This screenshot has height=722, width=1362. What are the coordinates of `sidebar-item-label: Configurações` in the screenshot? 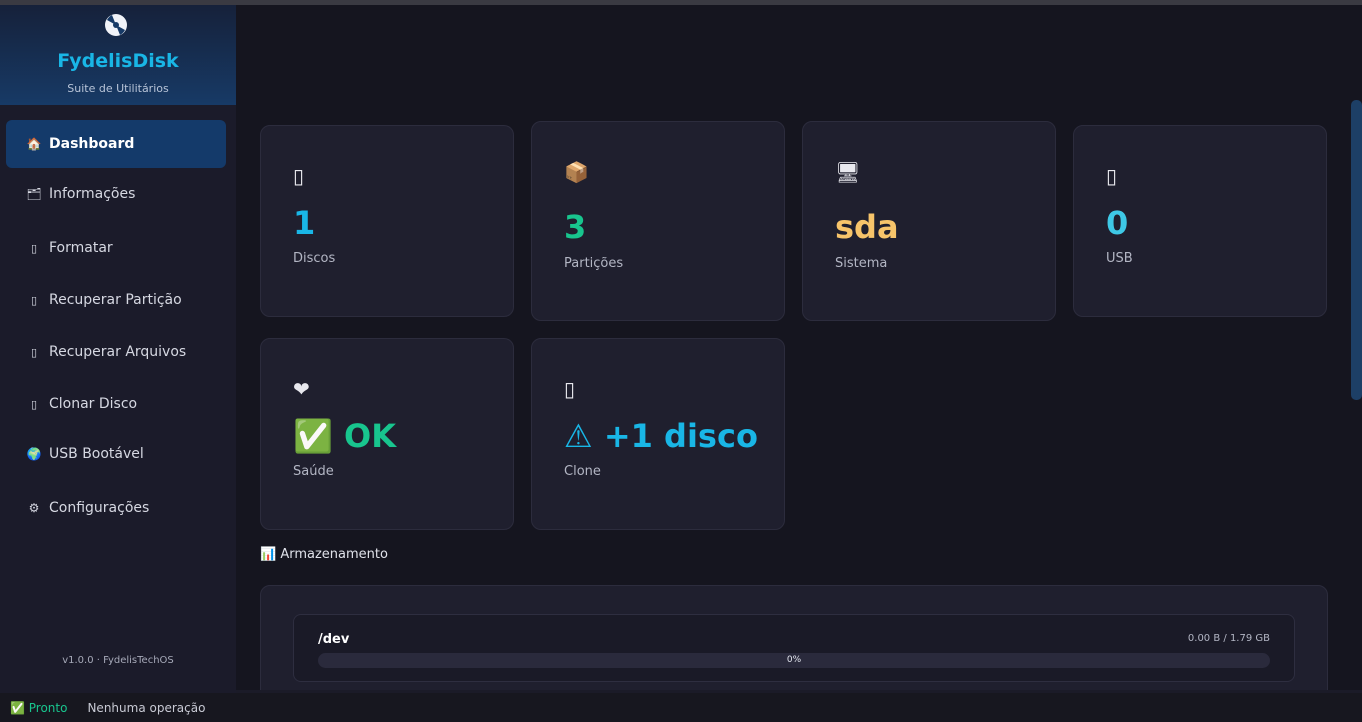 It's located at (99, 508).